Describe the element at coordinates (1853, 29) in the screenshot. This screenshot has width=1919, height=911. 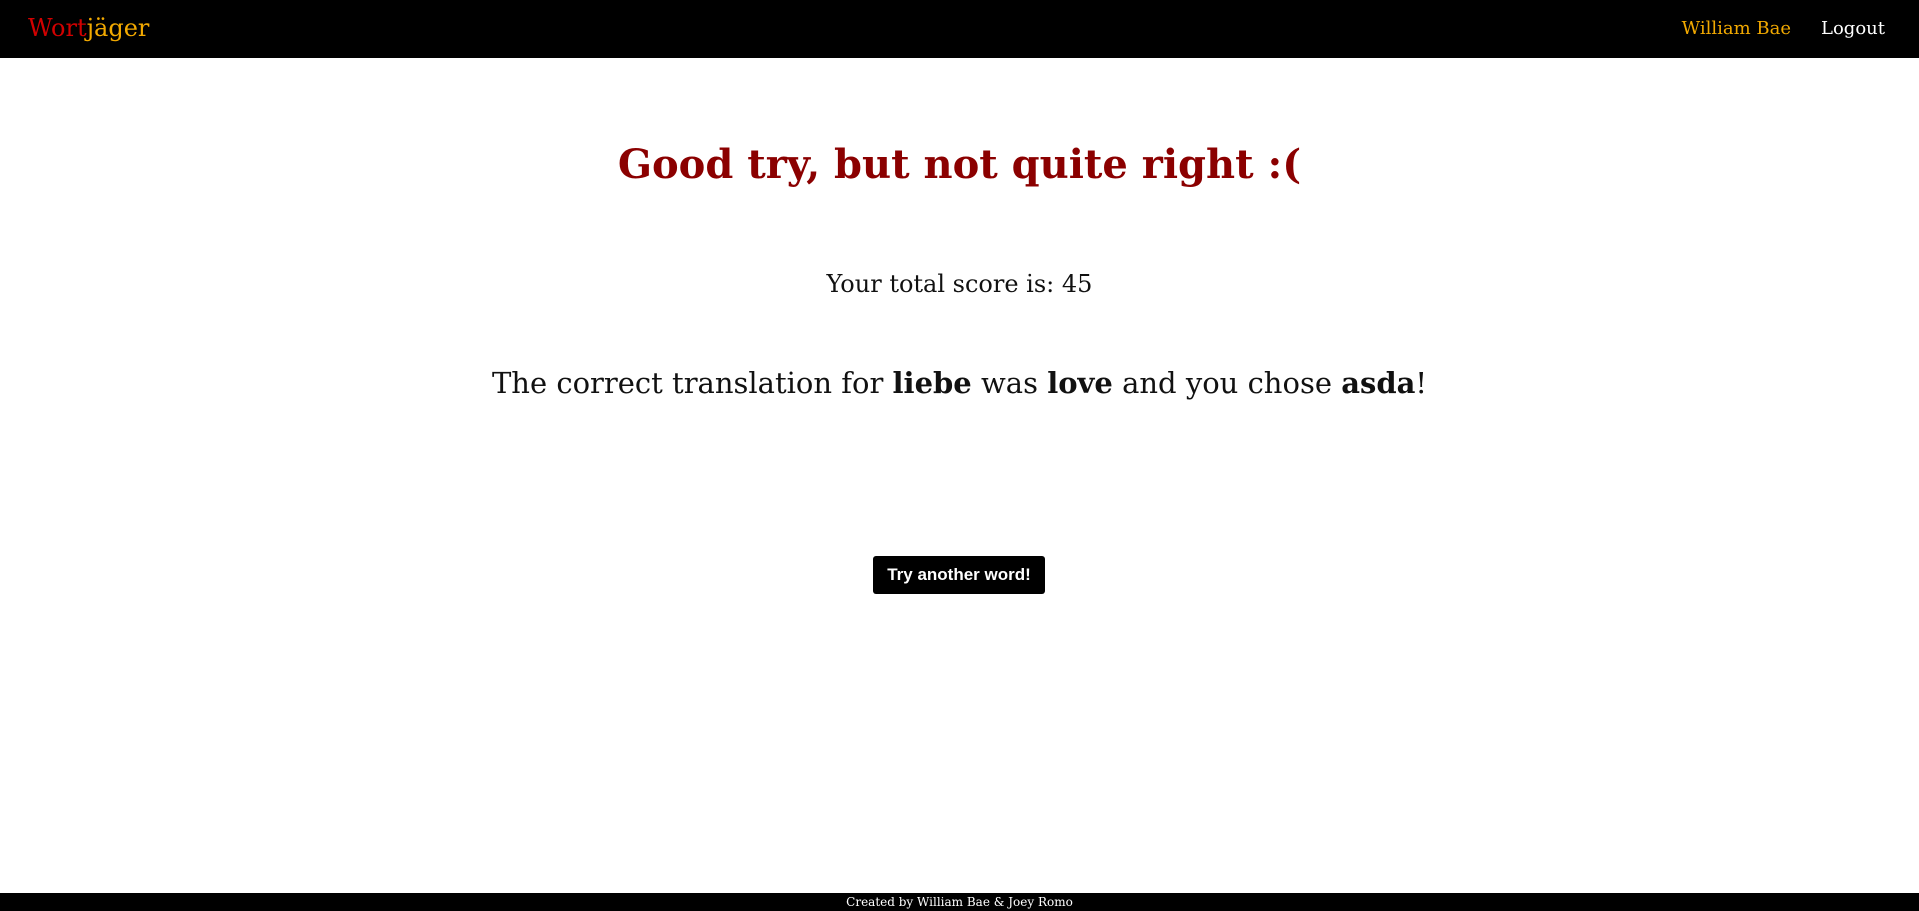
I see `logout-link: Logout` at that location.